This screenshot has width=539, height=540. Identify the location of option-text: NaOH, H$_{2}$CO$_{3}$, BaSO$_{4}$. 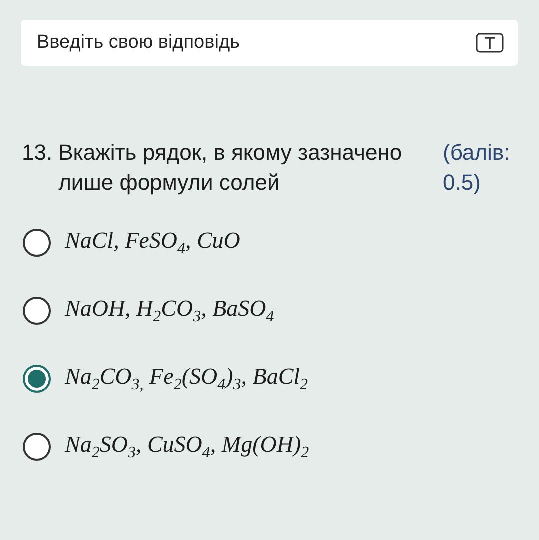
(169, 311).